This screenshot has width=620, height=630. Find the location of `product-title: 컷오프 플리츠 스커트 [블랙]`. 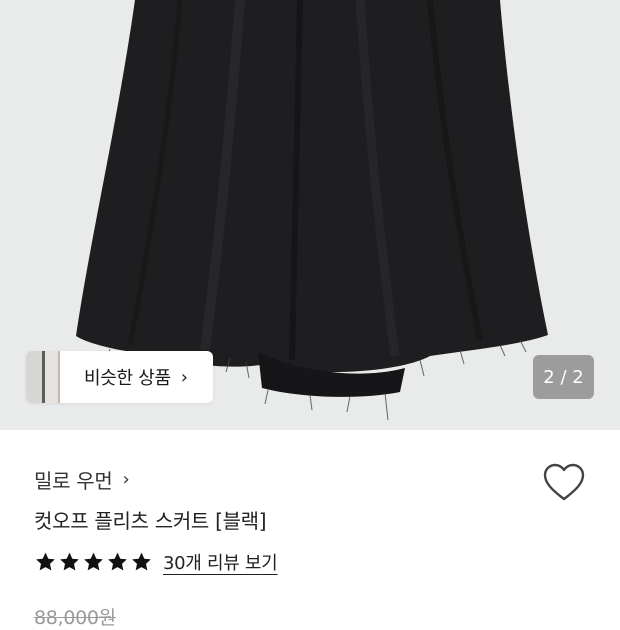

product-title: 컷오프 플리츠 스커트 [블랙] is located at coordinates (150, 521).